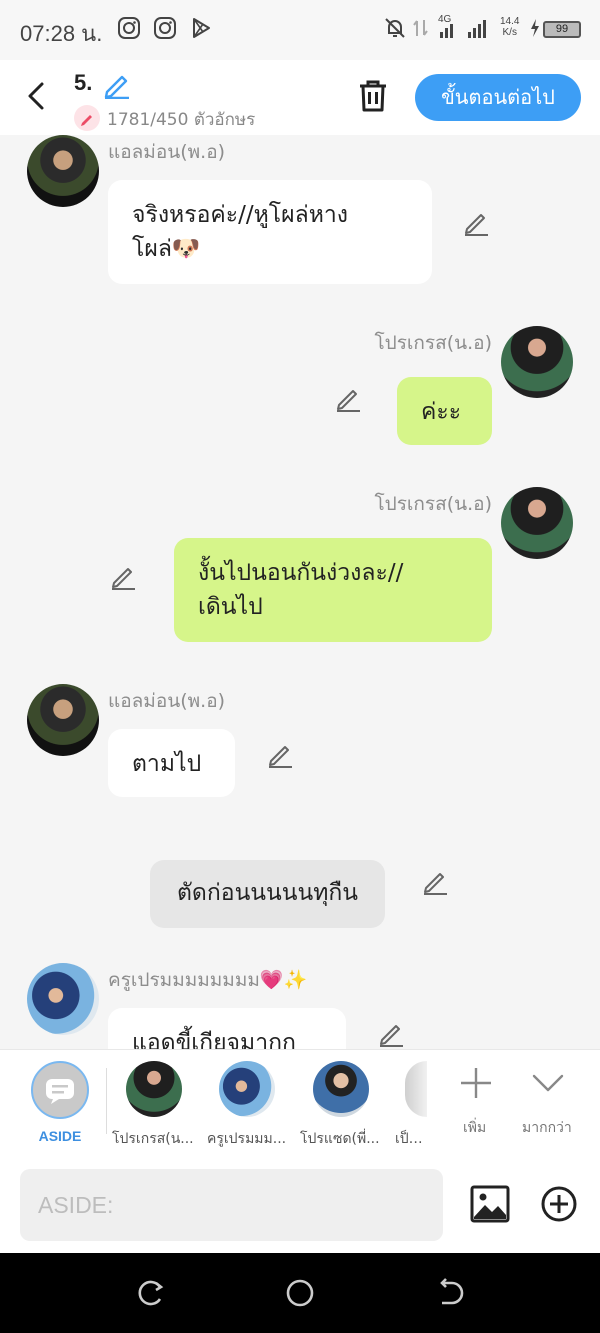 The width and height of the screenshot is (600, 1333). I want to click on aside-chat-icon, so click(60, 1091).